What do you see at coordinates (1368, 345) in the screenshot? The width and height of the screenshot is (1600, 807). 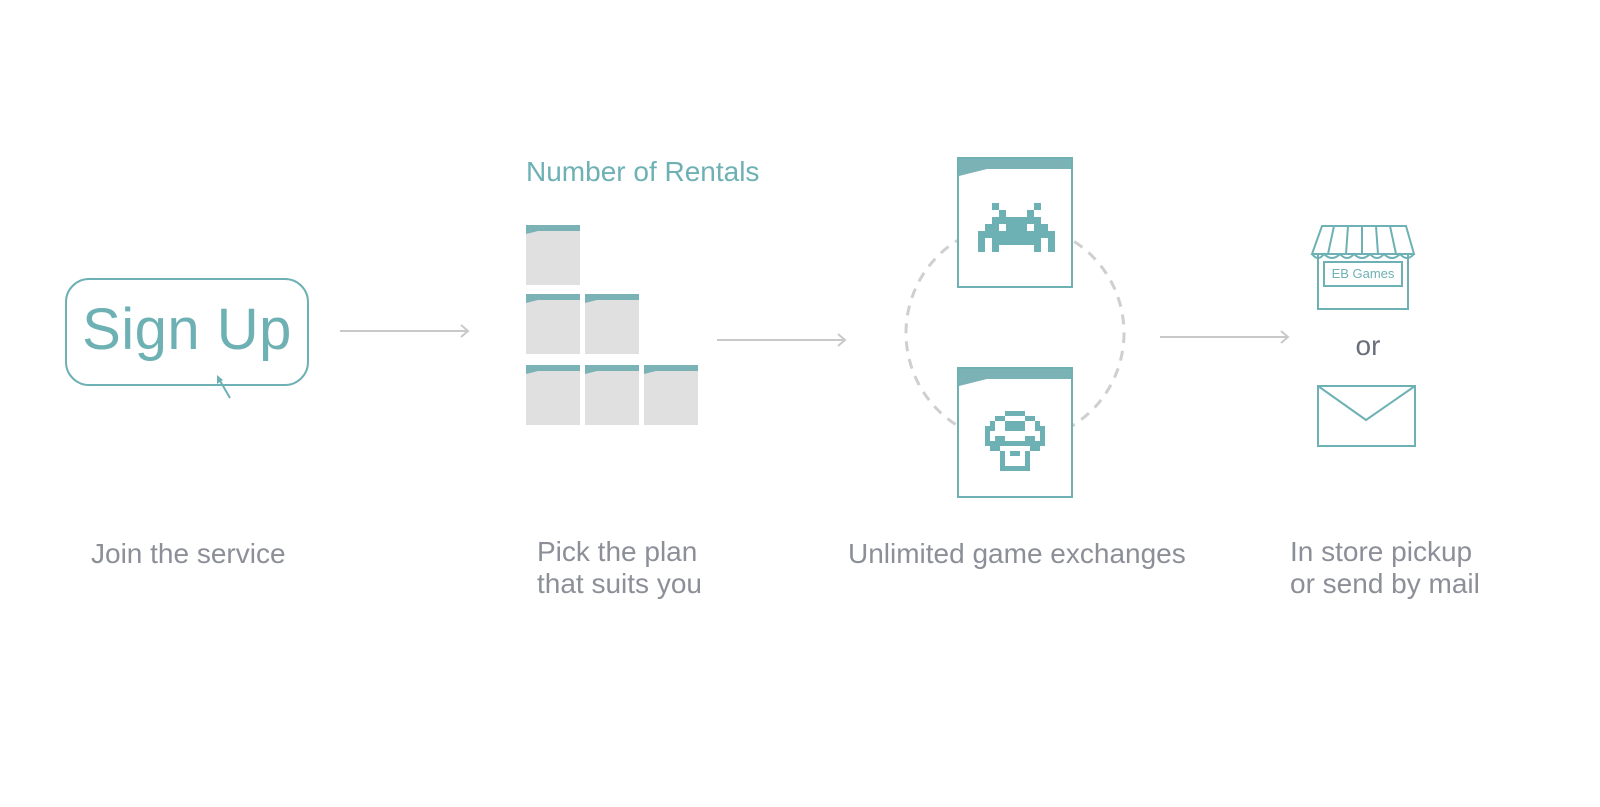 I see `or-label: or` at bounding box center [1368, 345].